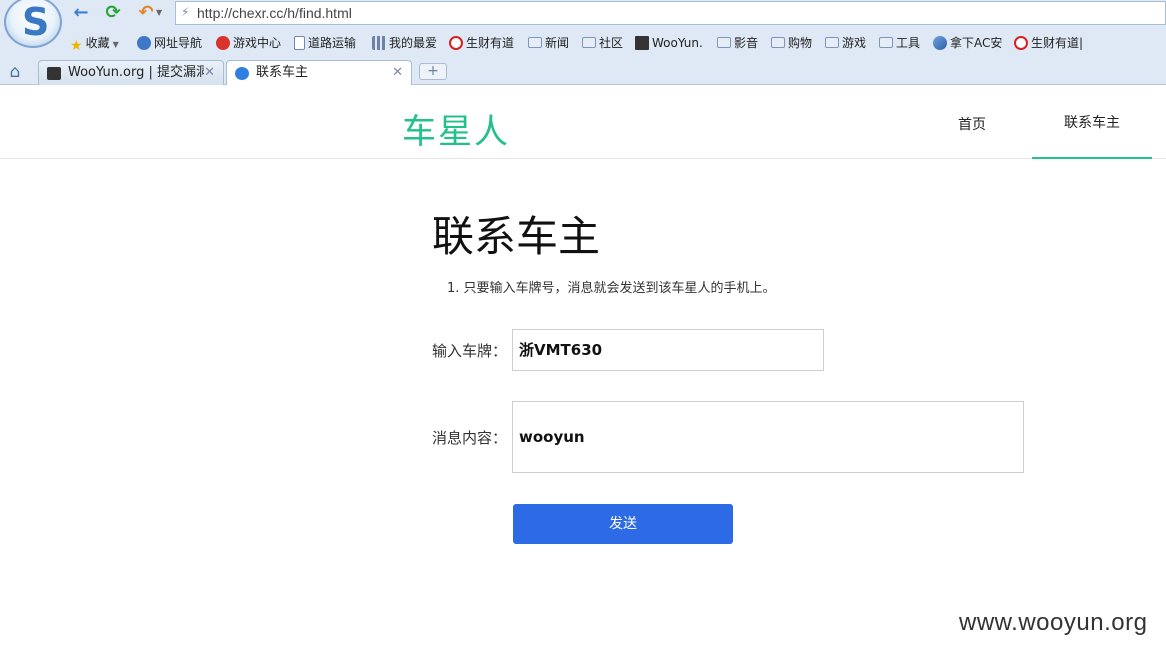  What do you see at coordinates (185, 12) in the screenshot?
I see `lightning-icon: ⚡` at bounding box center [185, 12].